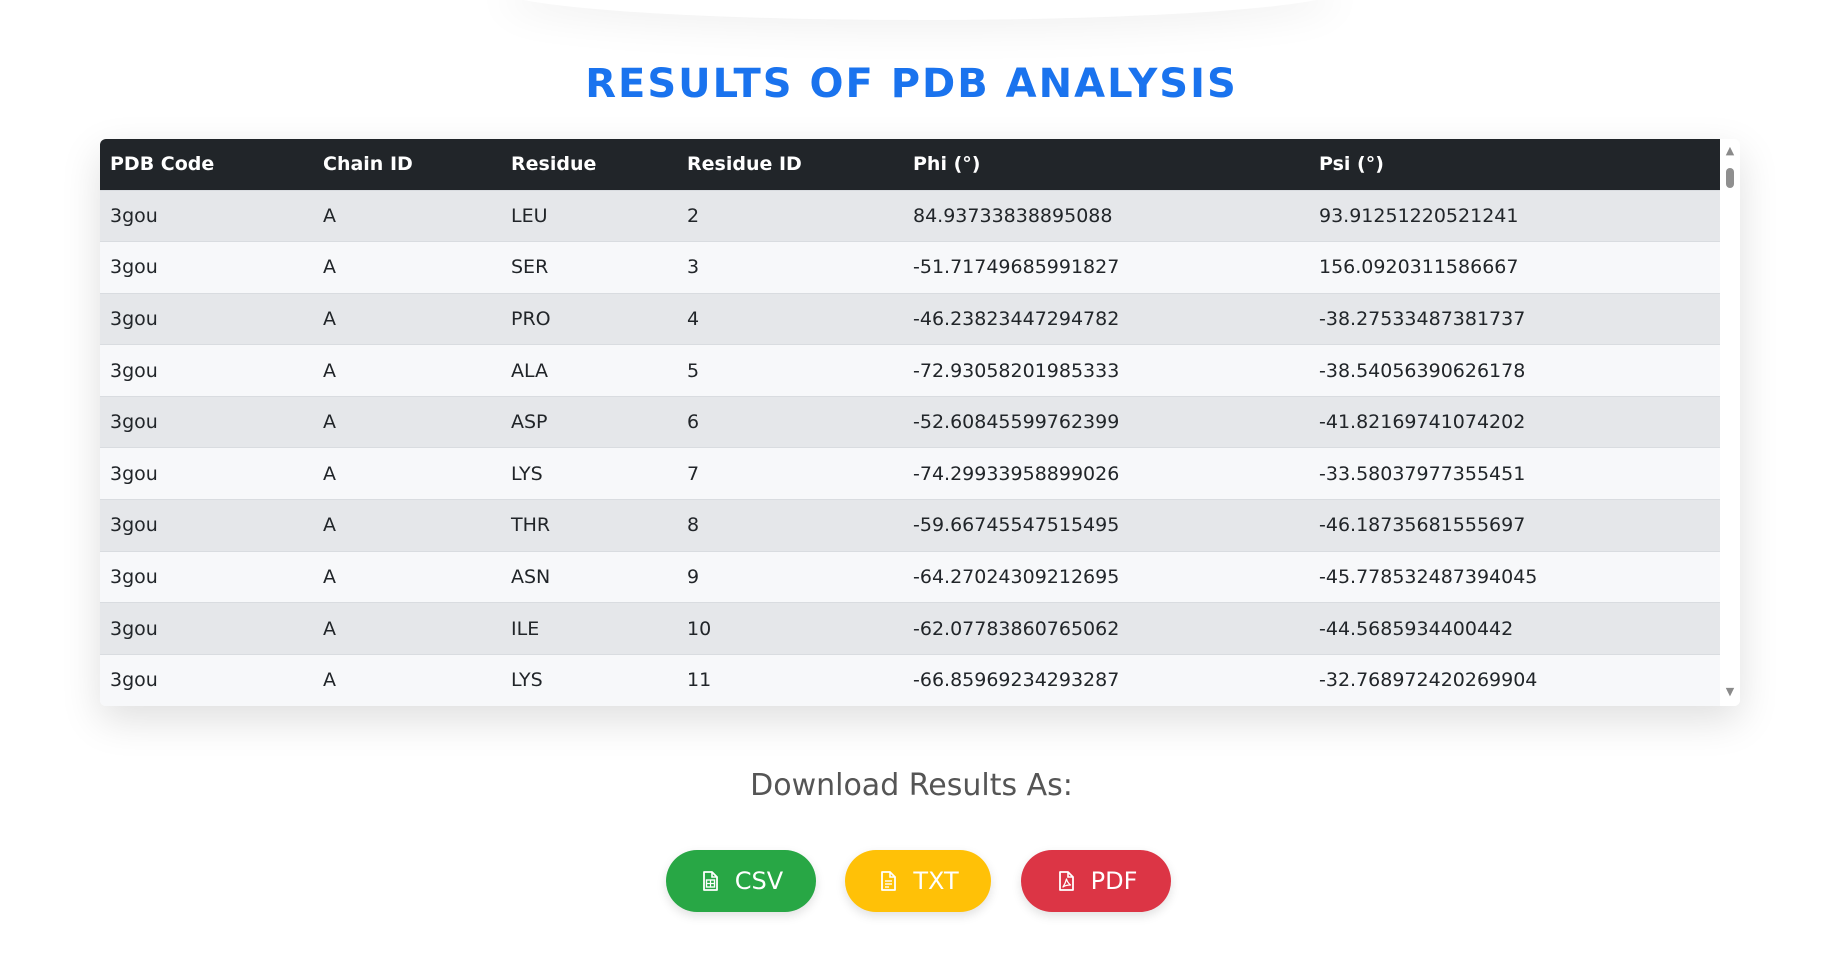  What do you see at coordinates (1106, 421) in the screenshot?
I see `cell-phi: -52.60845599762399` at bounding box center [1106, 421].